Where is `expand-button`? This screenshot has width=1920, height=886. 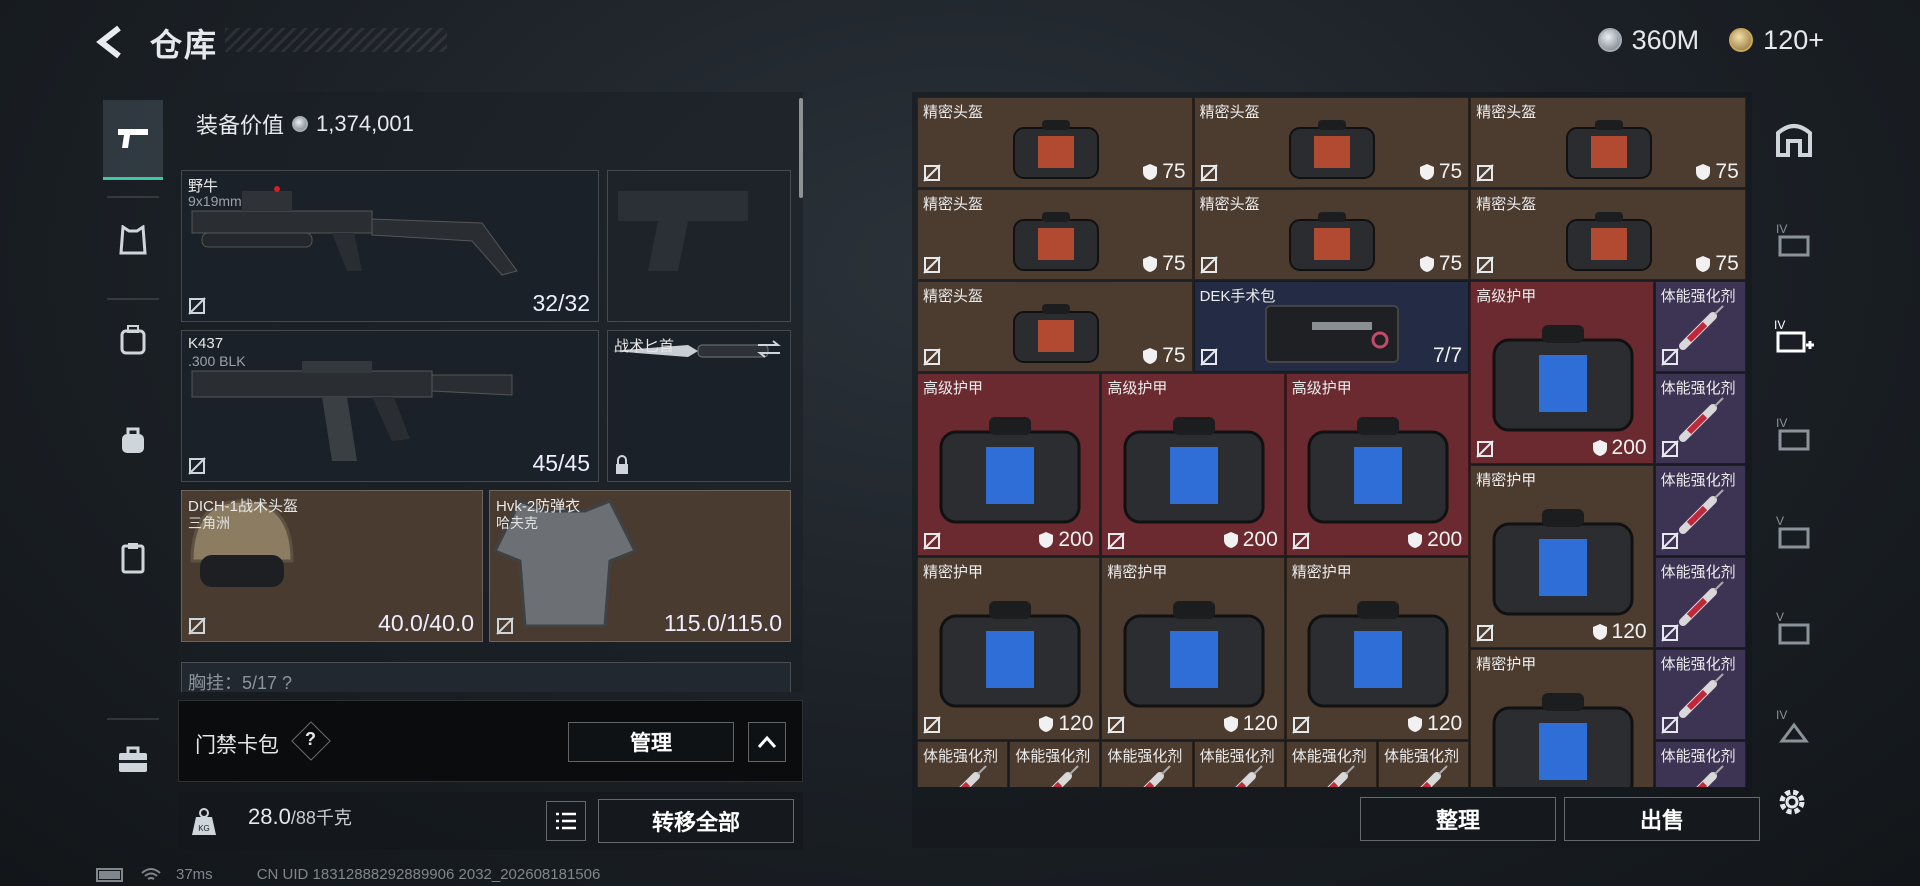
expand-button is located at coordinates (767, 742).